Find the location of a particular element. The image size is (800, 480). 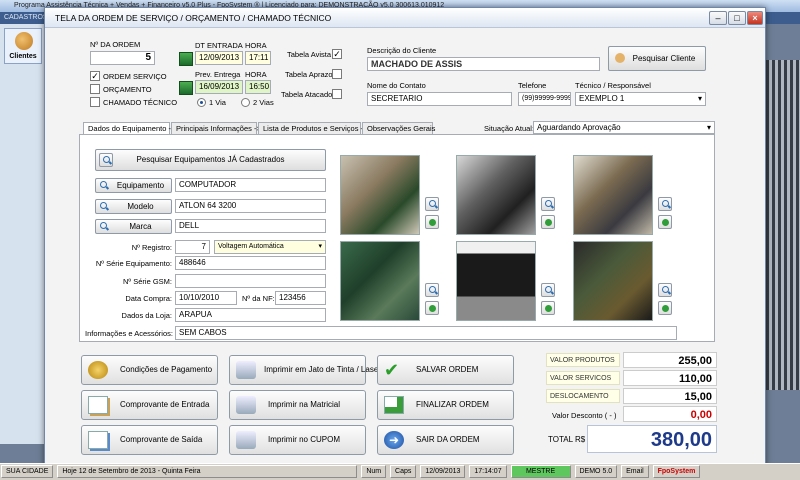

chamado-checkbox is located at coordinates (95, 102).